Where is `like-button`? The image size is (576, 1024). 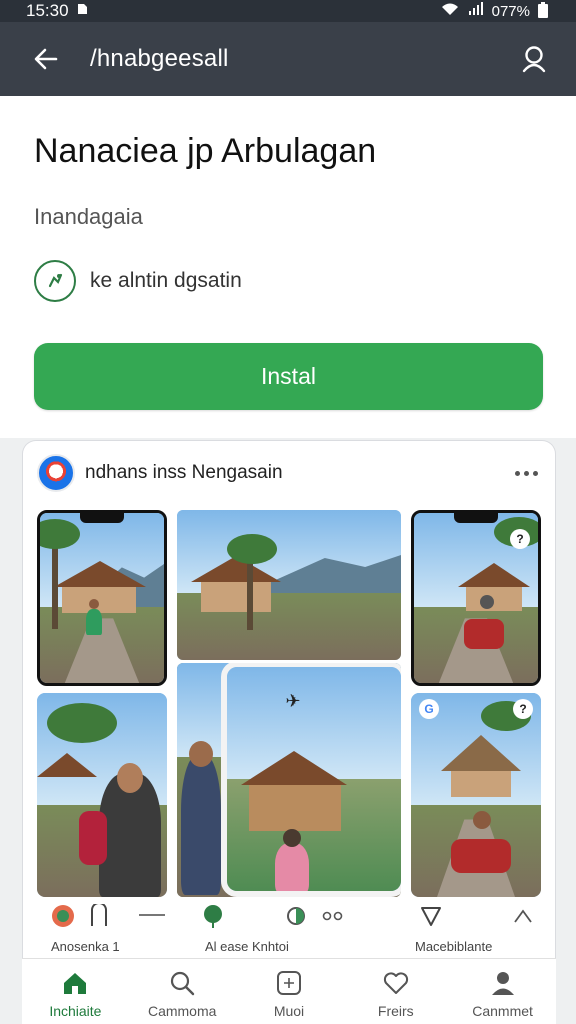
like-button is located at coordinates (213, 916).